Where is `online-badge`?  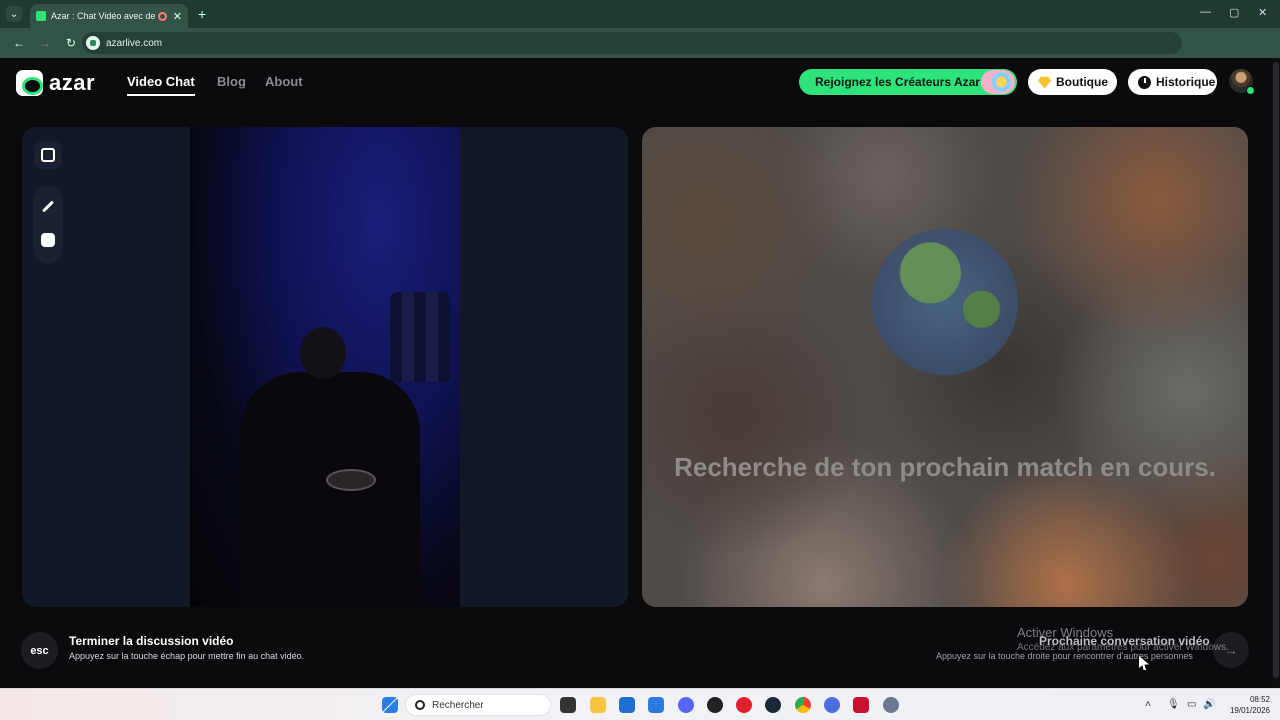
online-badge is located at coordinates (1250, 90).